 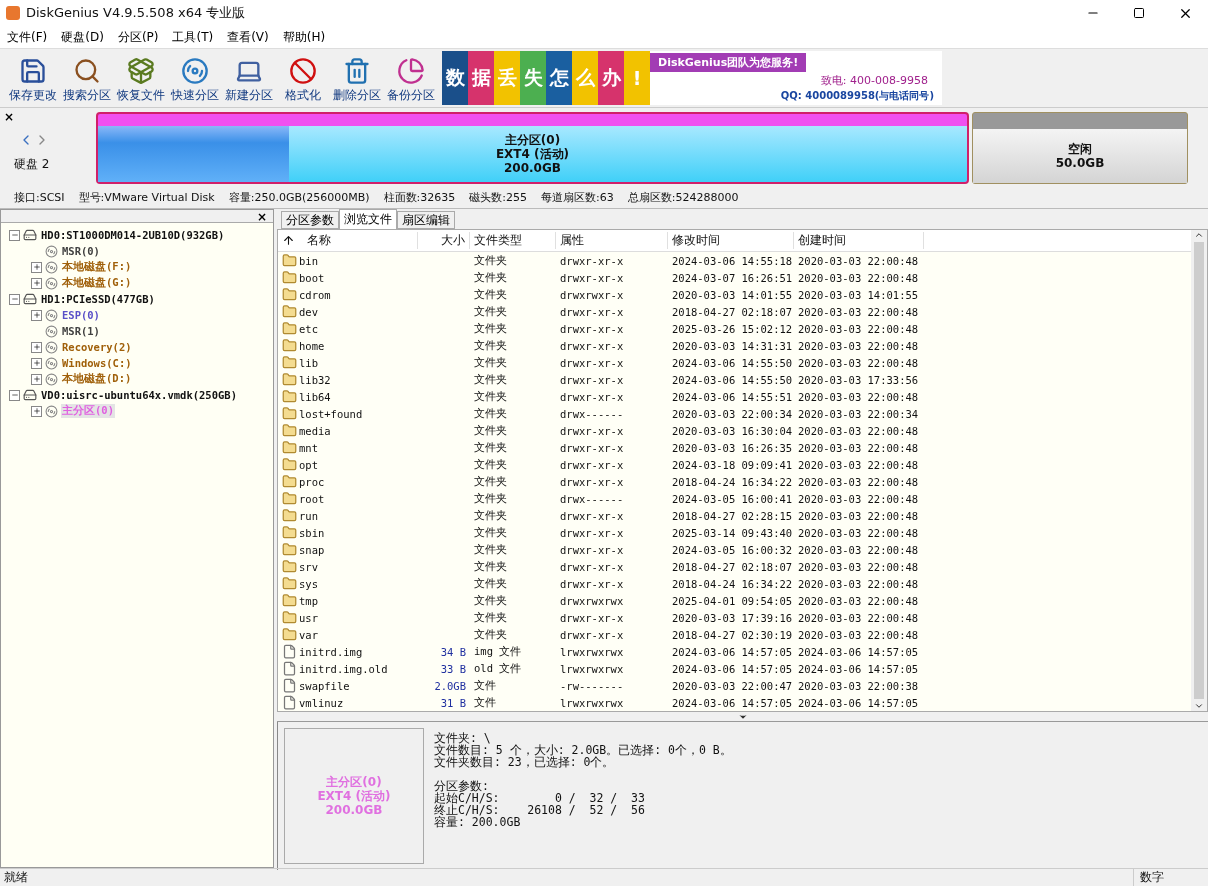 What do you see at coordinates (308, 447) in the screenshot?
I see `file-name: mnt` at bounding box center [308, 447].